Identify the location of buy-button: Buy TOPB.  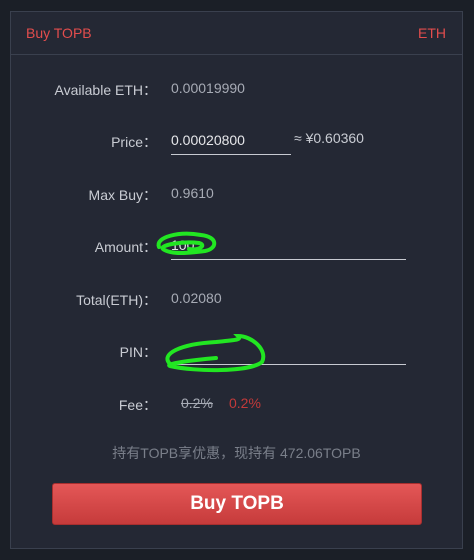
(237, 504).